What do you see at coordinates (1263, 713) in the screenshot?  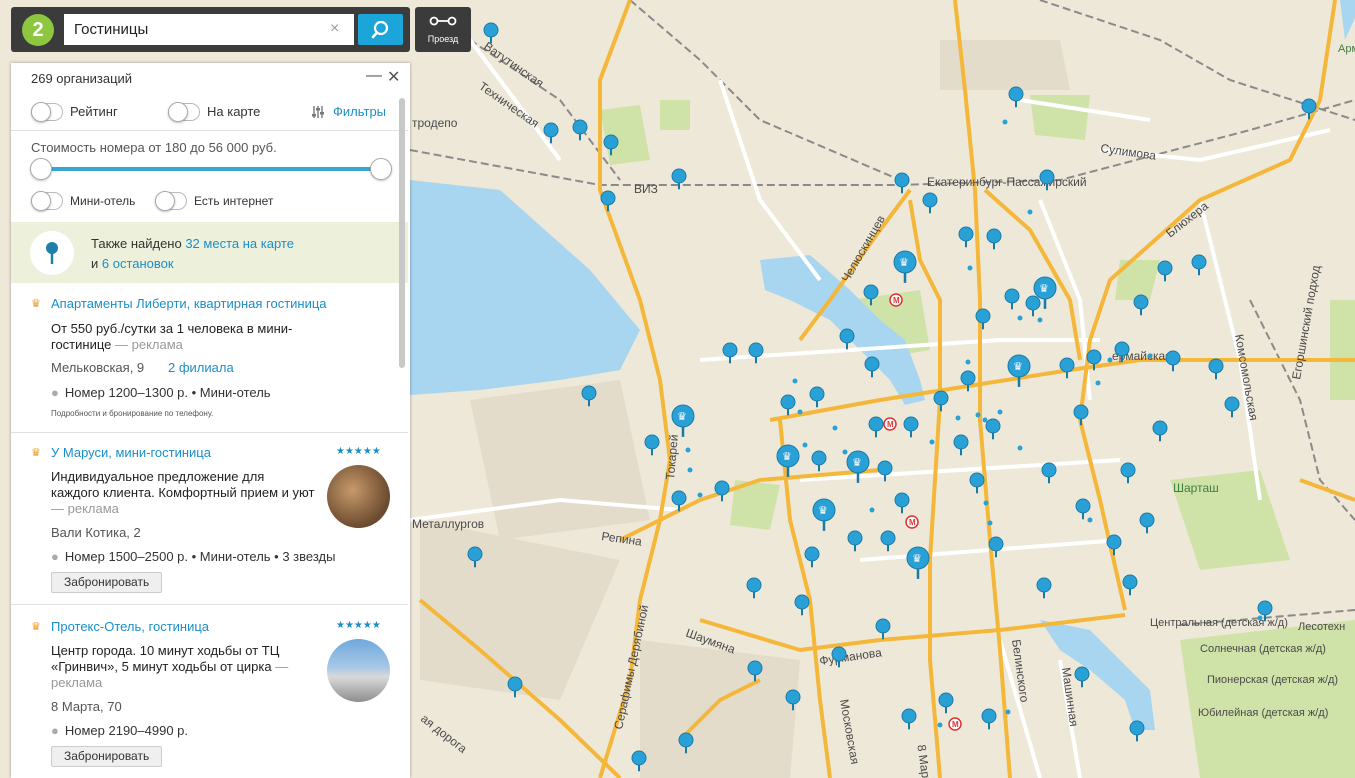 I see `label-yubileinaya: Юбилейная (детская ж/д)` at bounding box center [1263, 713].